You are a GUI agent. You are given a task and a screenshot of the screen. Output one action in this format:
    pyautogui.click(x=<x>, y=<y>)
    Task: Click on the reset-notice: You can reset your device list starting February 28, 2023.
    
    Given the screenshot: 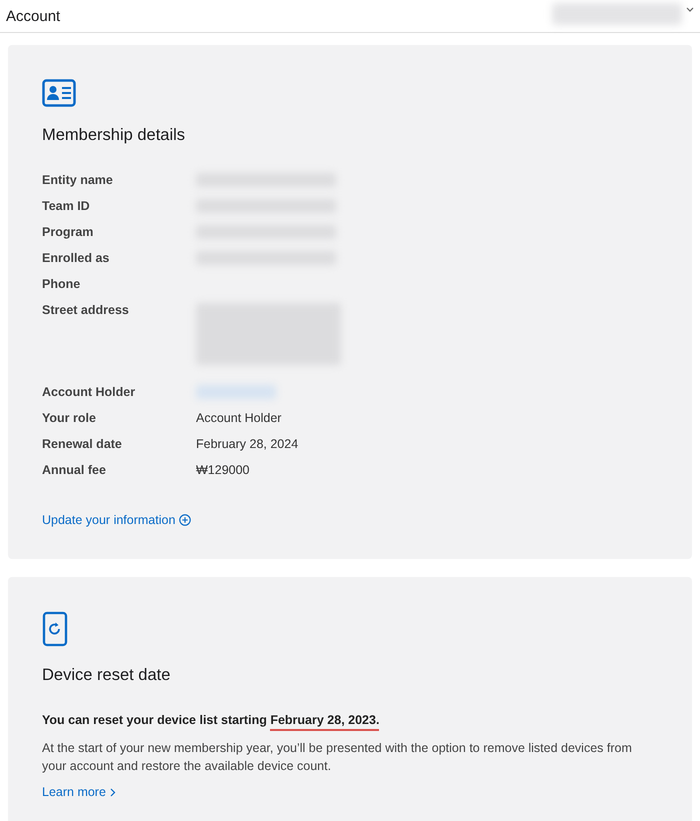 What is the action you would take?
    pyautogui.click(x=350, y=722)
    